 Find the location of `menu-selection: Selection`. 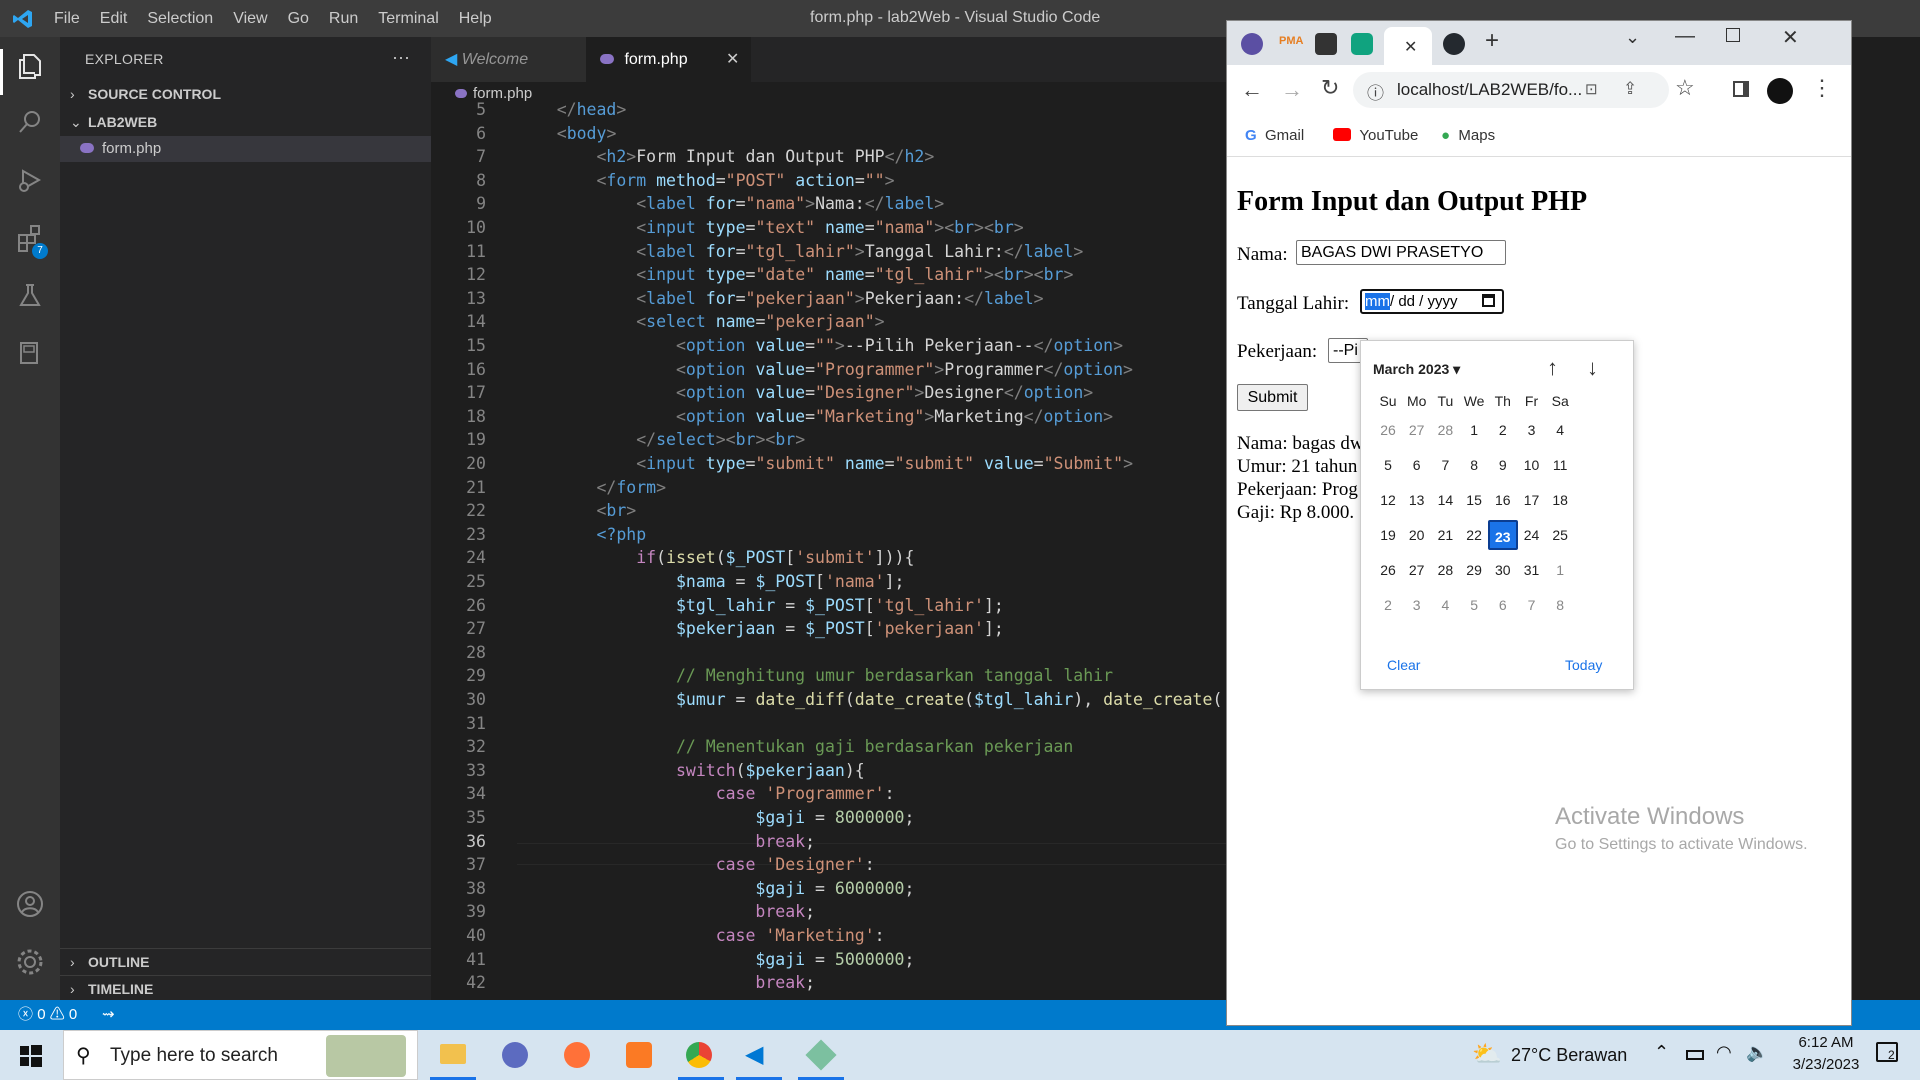

menu-selection: Selection is located at coordinates (180, 19).